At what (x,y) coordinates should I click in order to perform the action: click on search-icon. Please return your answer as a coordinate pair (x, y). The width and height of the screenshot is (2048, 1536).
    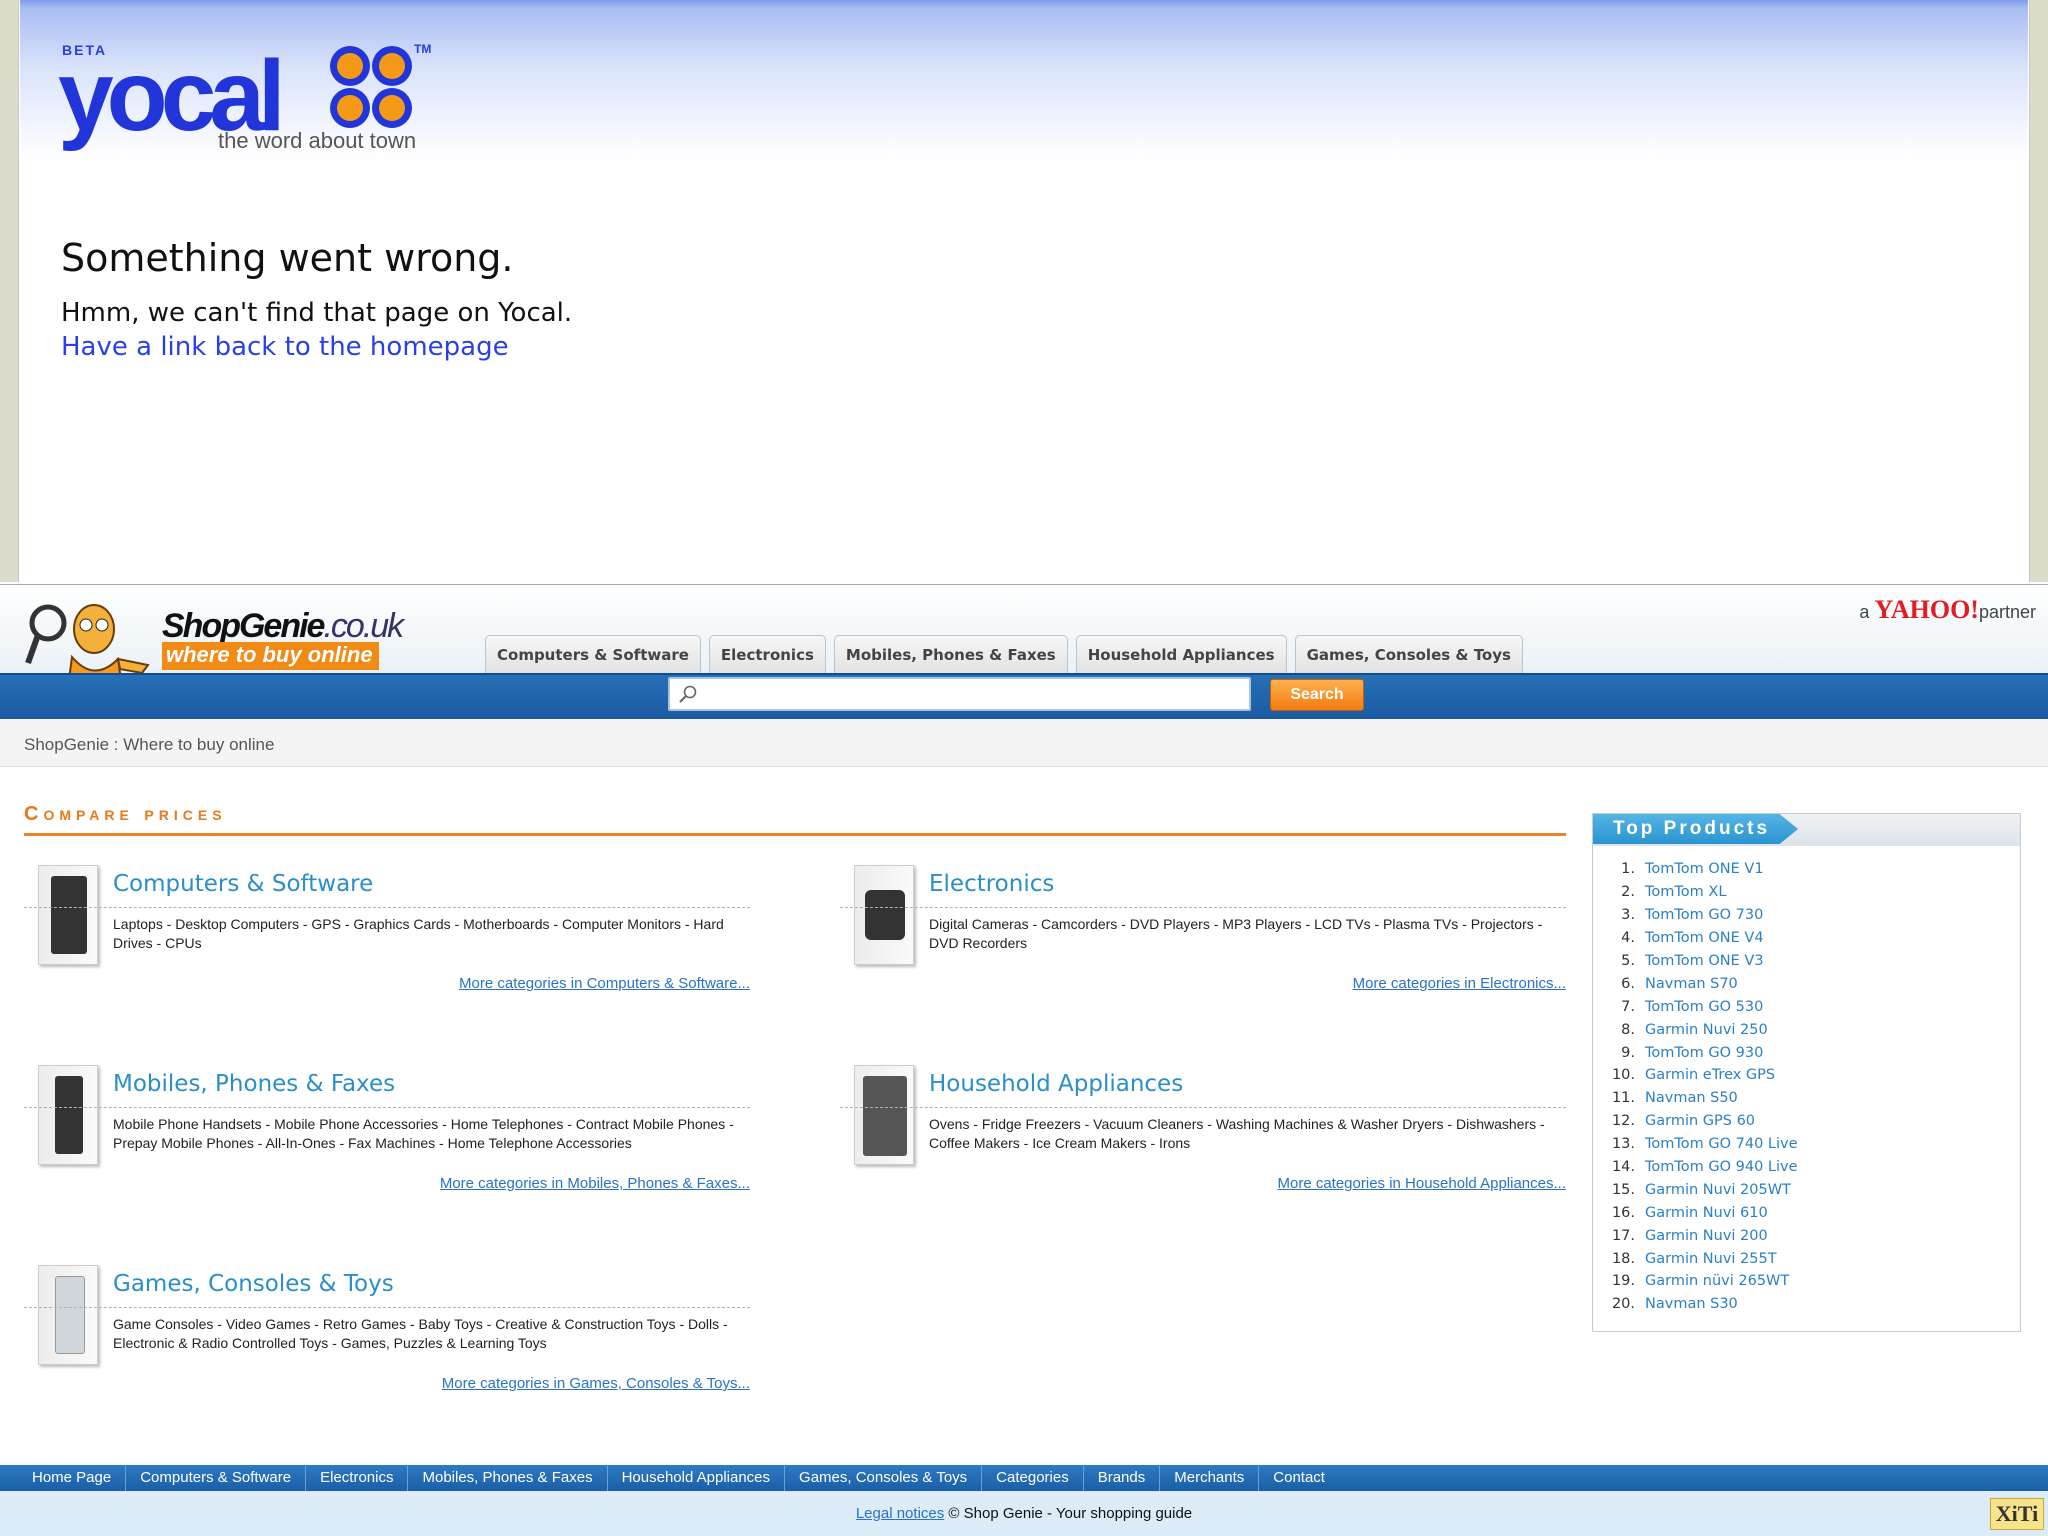
    Looking at the image, I should click on (688, 694).